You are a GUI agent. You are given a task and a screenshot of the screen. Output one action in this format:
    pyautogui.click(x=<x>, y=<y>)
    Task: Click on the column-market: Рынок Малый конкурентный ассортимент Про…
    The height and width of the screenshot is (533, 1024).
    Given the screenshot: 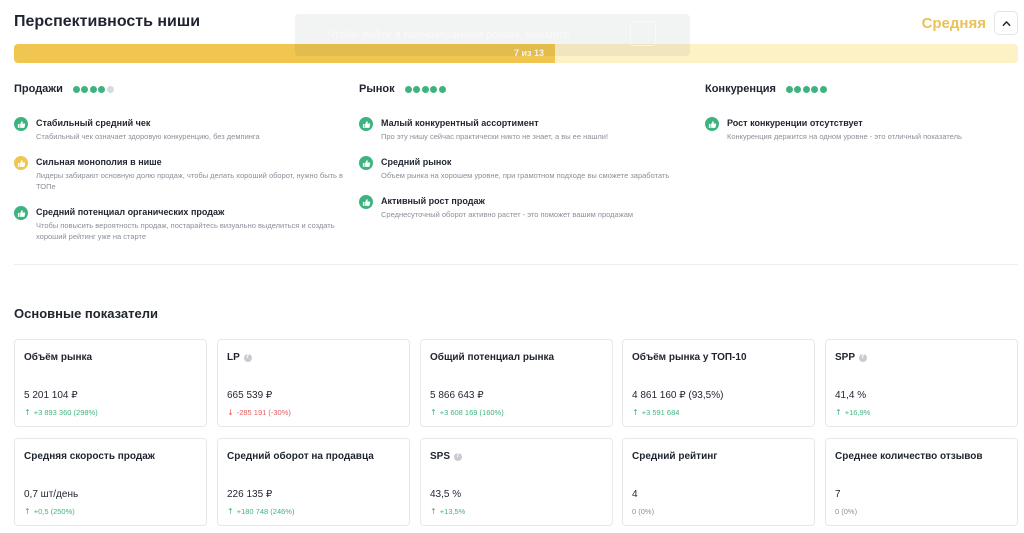 What is the action you would take?
    pyautogui.click(x=524, y=151)
    